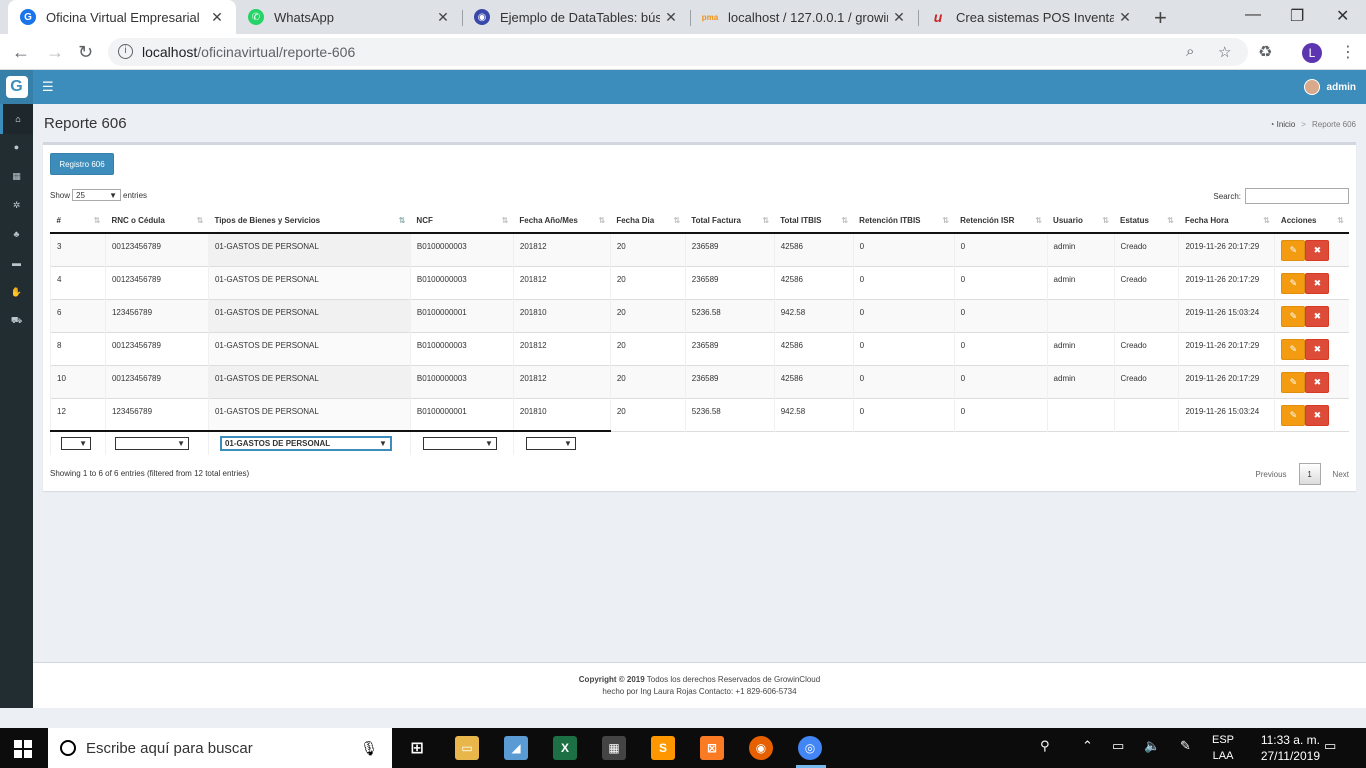 Image resolution: width=1366 pixels, height=768 pixels. Describe the element at coordinates (1290, 748) in the screenshot. I see `taskbar-clock: 11:33 a. m. 27/11/2019` at that location.